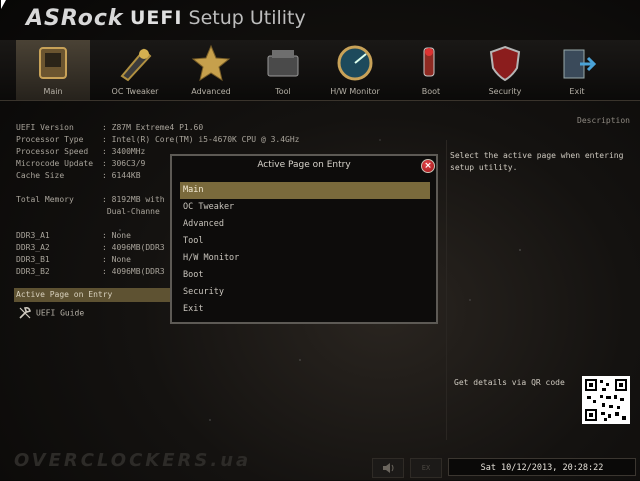 This screenshot has width=640, height=481. What do you see at coordinates (135, 91) in the screenshot?
I see `tab-oc-tweaker-label: OC Tweaker` at bounding box center [135, 91].